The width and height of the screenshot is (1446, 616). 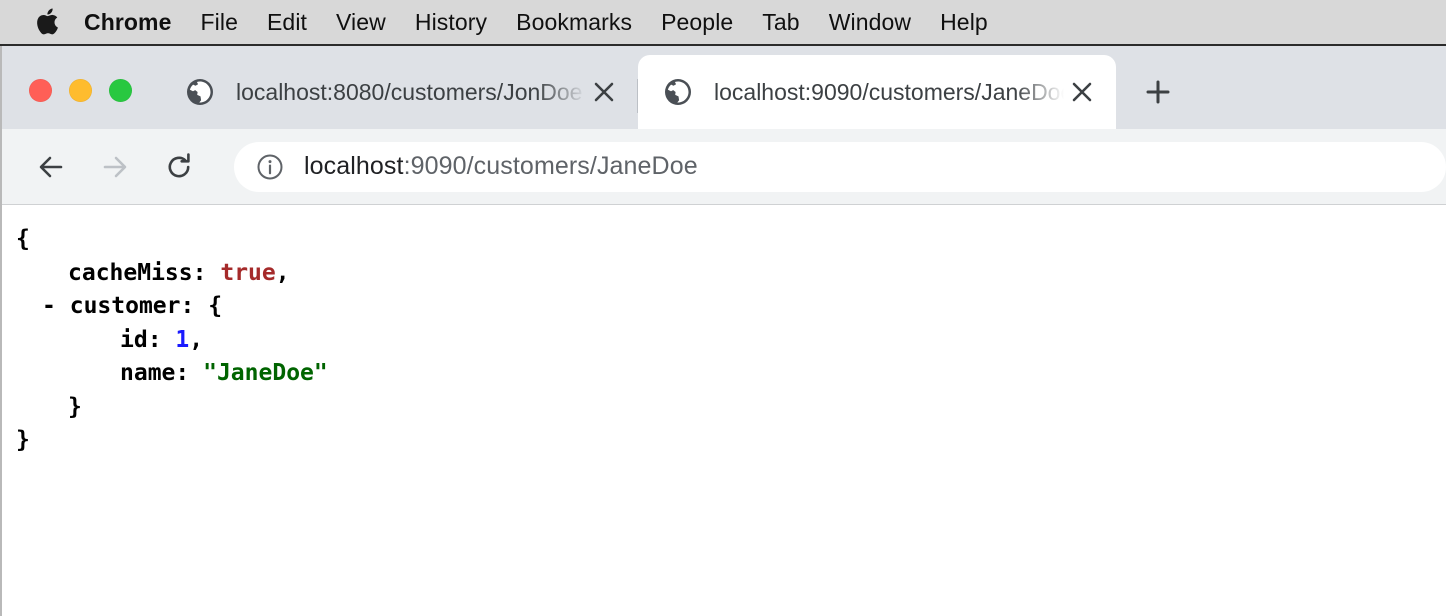 I want to click on browser-tab-1: localhost:8080/customers/JonDoe, so click(x=399, y=92).